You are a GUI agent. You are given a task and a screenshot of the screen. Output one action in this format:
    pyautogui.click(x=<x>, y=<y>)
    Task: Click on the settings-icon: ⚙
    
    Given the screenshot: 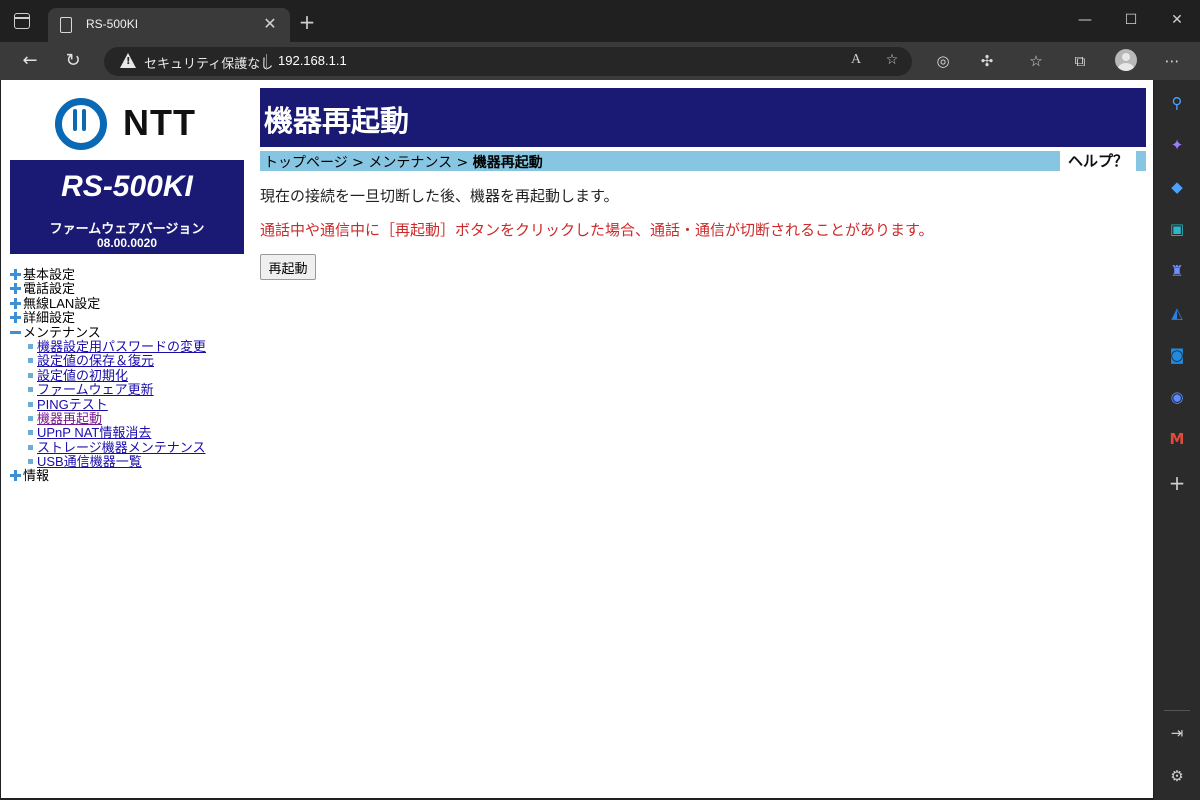 What is the action you would take?
    pyautogui.click(x=1177, y=776)
    